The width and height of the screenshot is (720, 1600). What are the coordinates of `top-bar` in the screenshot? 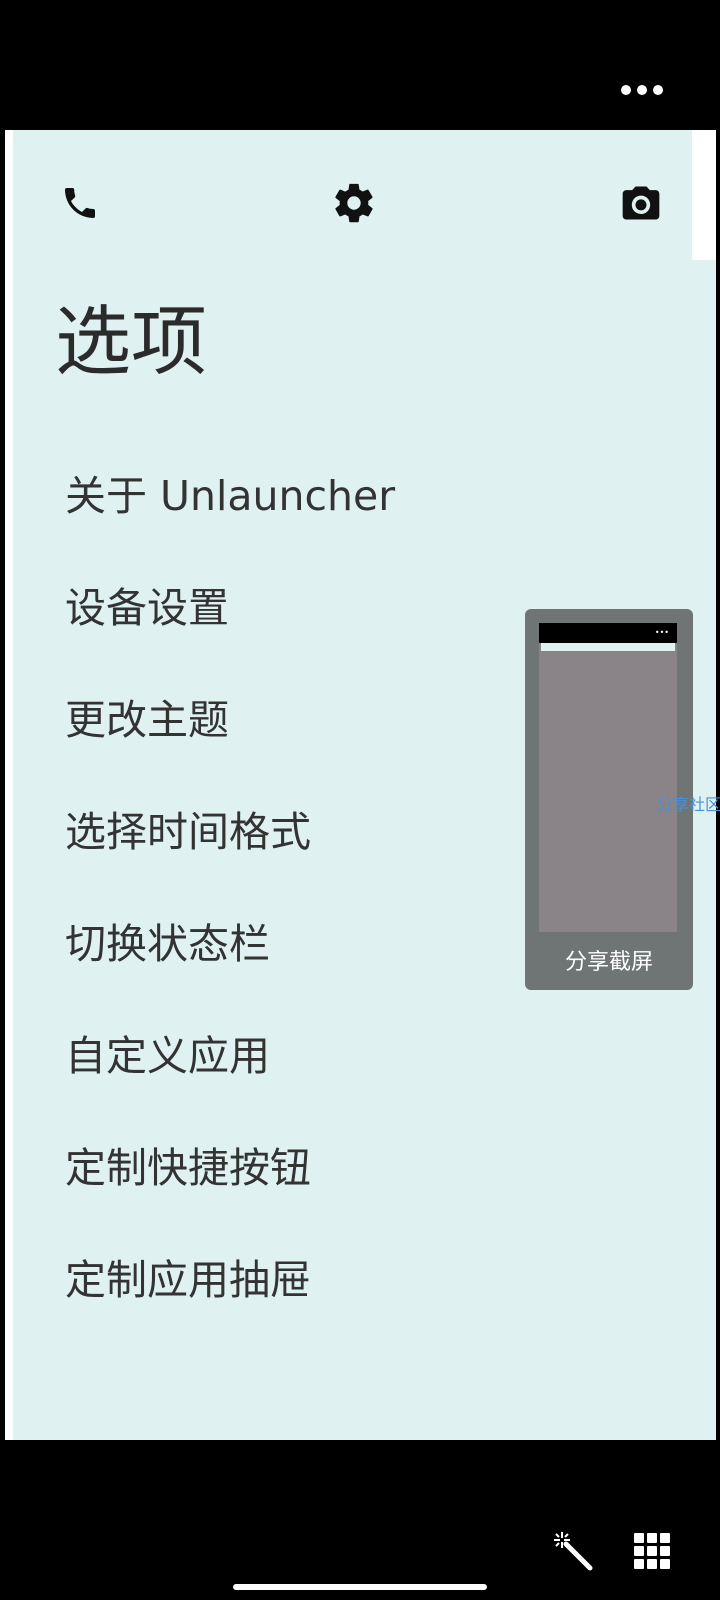 It's located at (360, 65).